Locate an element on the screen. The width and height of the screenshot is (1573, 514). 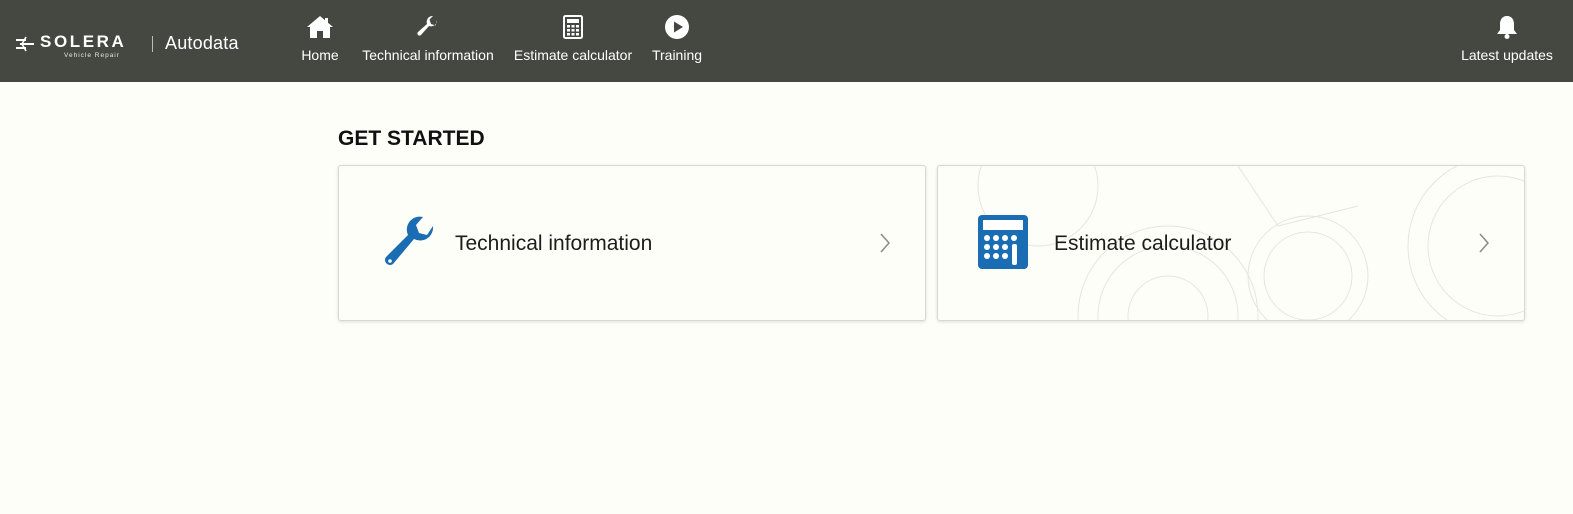
nav-latest-updates: Latest updates is located at coordinates (1507, 42).